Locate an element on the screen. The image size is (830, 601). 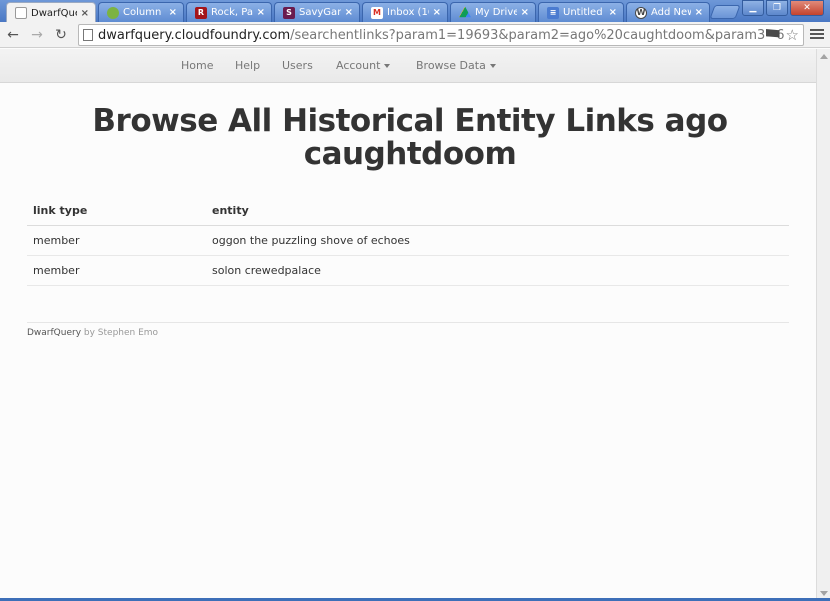
nav-home: Home is located at coordinates (197, 65).